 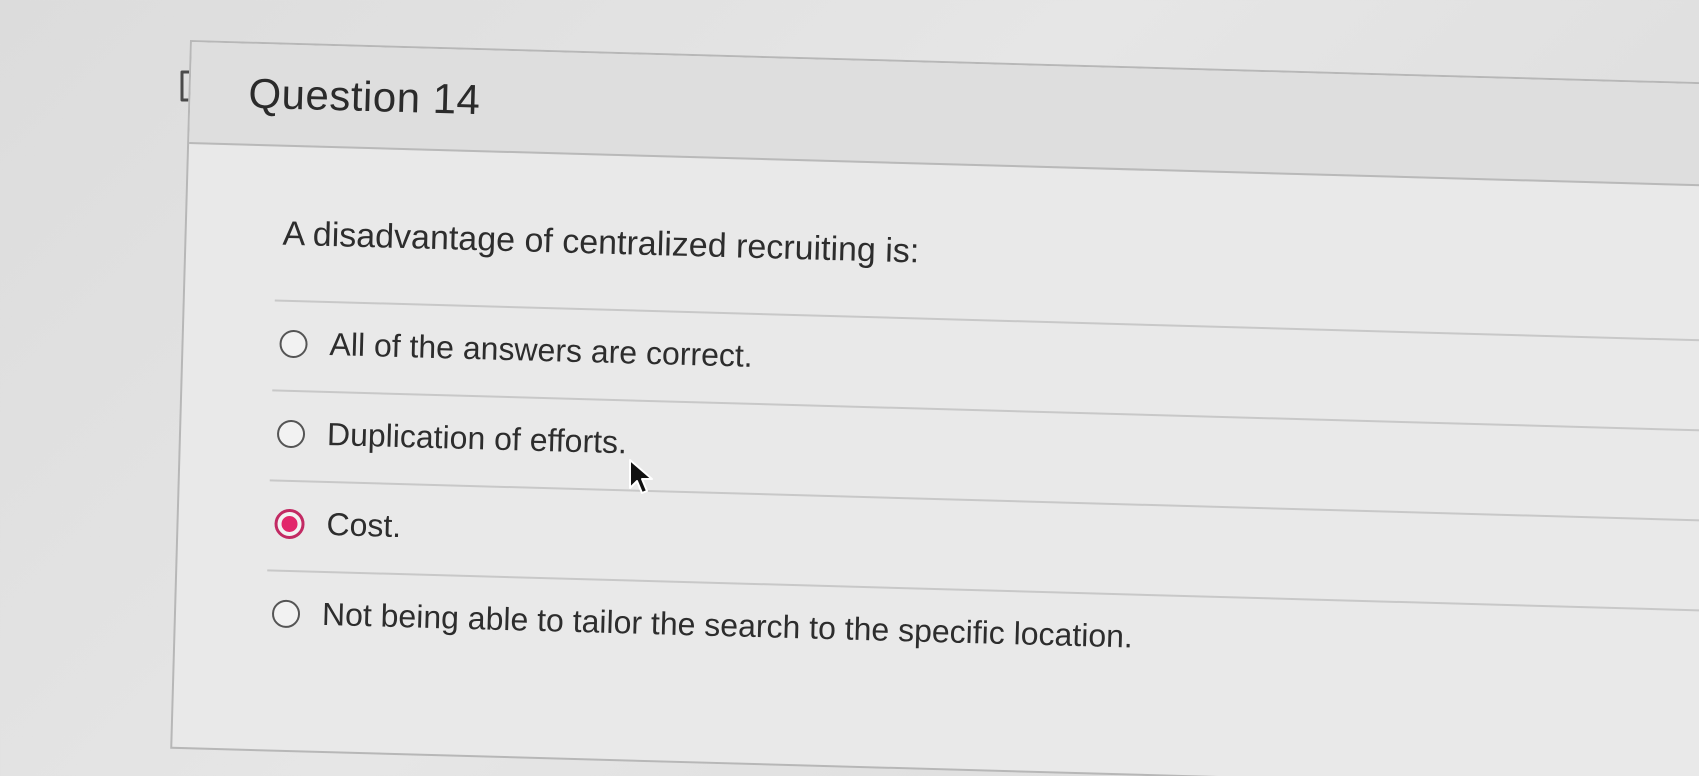 I want to click on answer-label: Duplication of efforts., so click(x=477, y=438).